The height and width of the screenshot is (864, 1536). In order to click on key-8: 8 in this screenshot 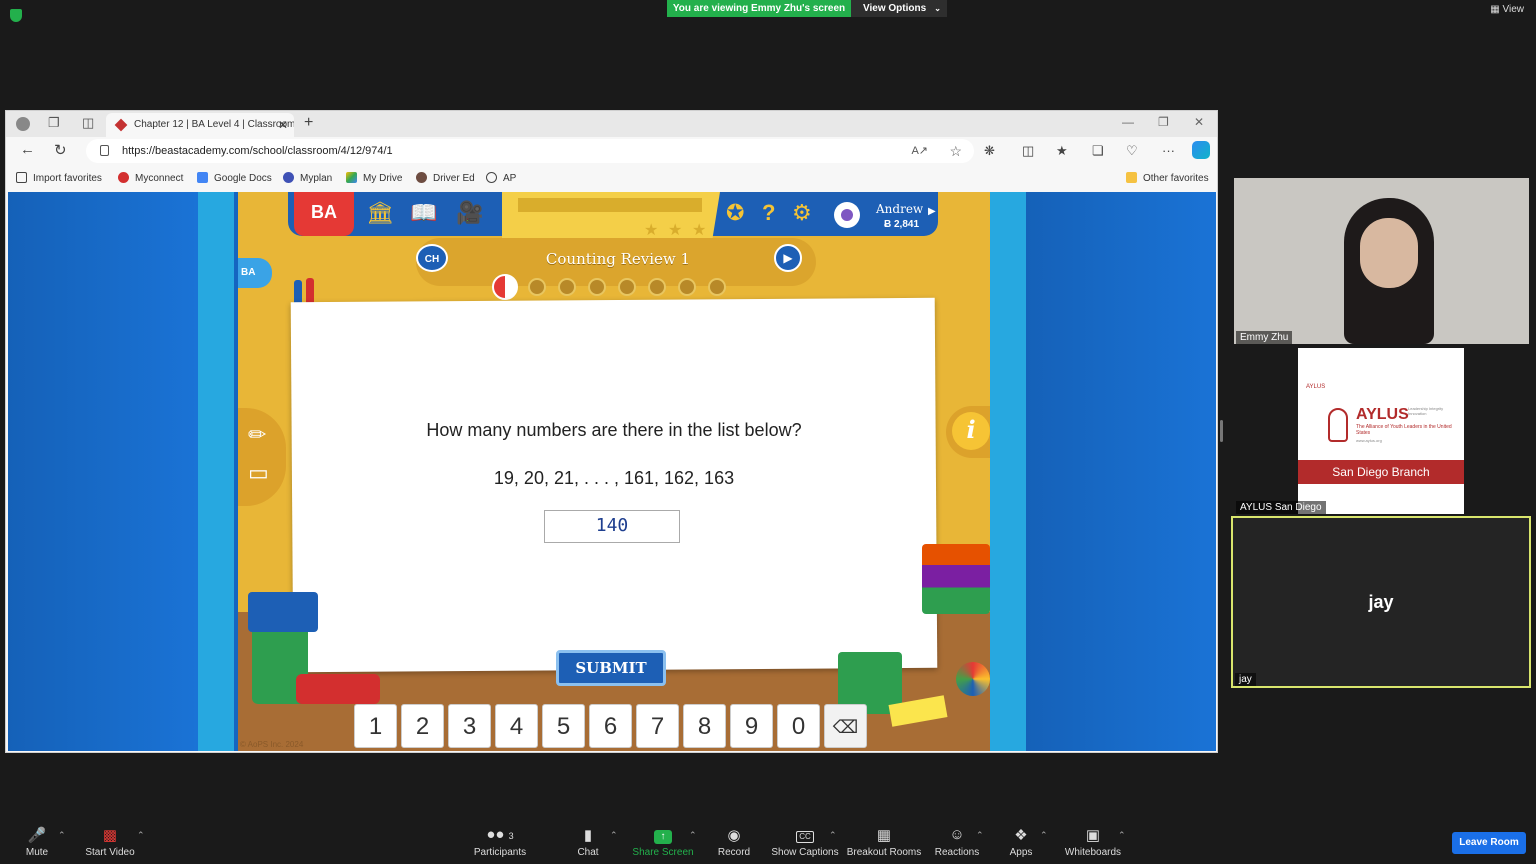, I will do `click(704, 726)`.